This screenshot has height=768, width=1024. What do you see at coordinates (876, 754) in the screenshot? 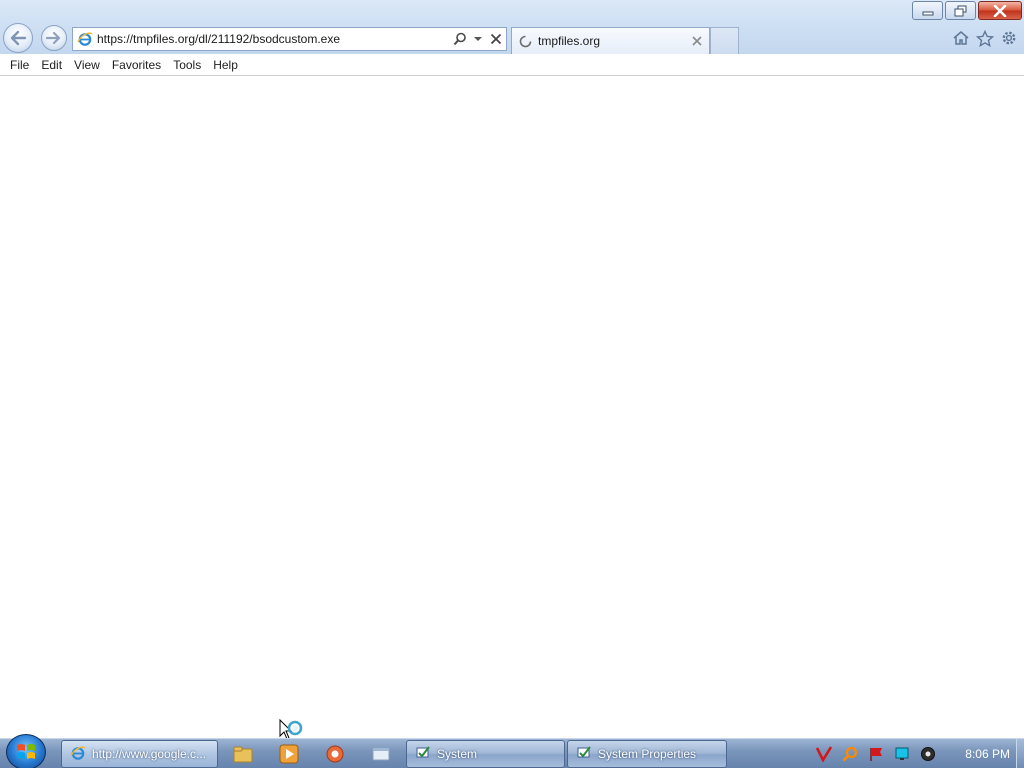
I see `flag-icon` at bounding box center [876, 754].